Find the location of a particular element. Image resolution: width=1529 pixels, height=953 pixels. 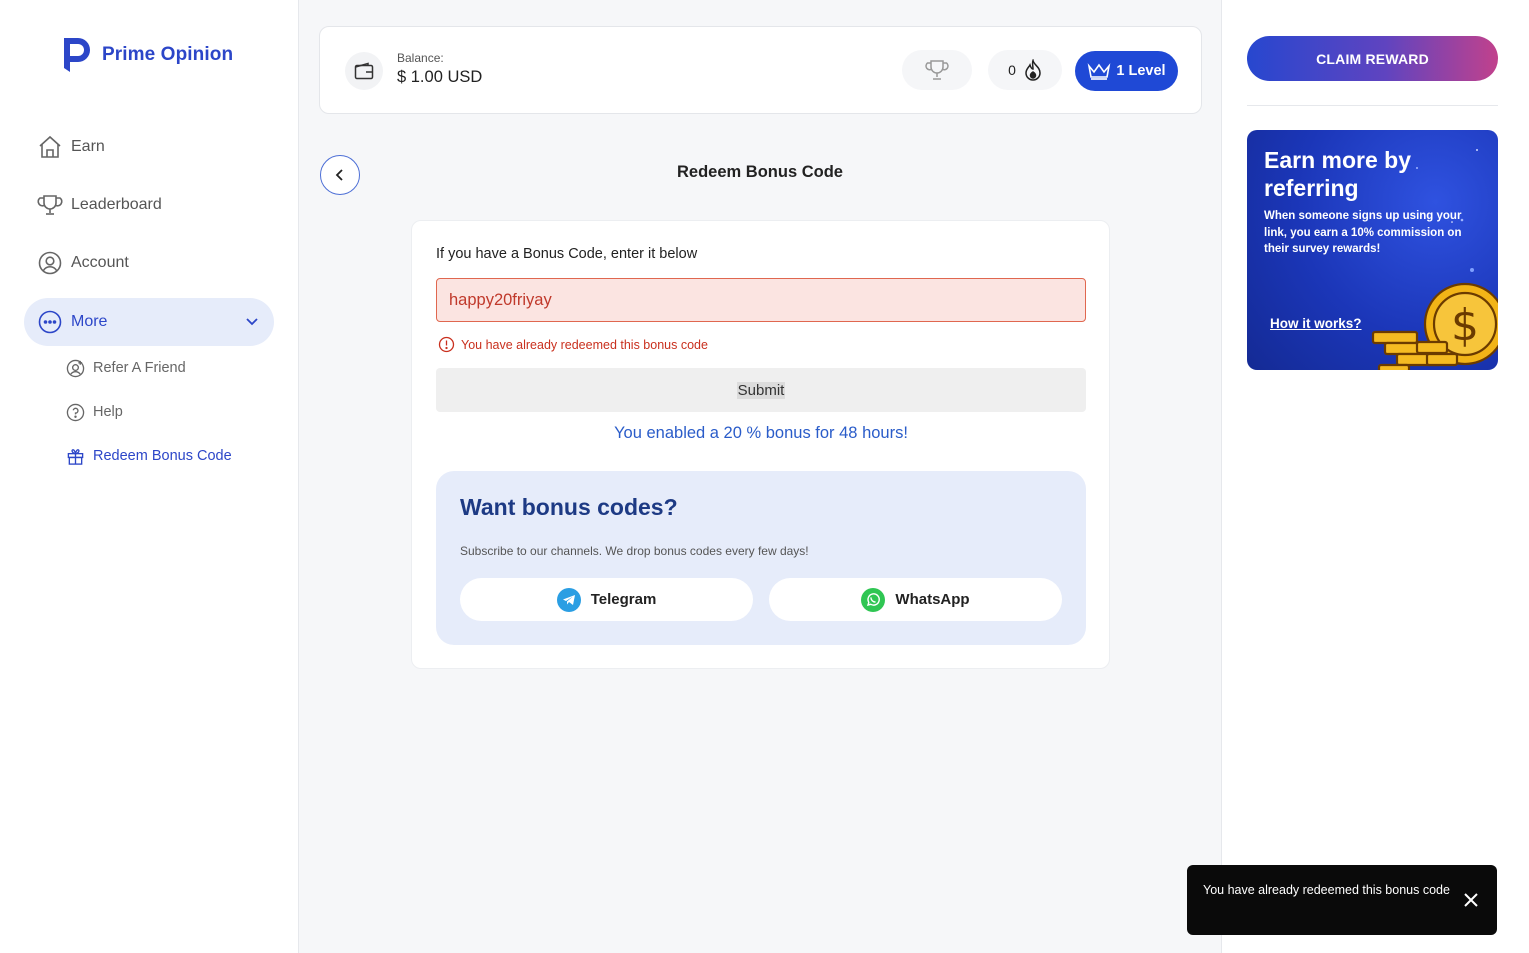

user-circle-icon is located at coordinates (50, 263).